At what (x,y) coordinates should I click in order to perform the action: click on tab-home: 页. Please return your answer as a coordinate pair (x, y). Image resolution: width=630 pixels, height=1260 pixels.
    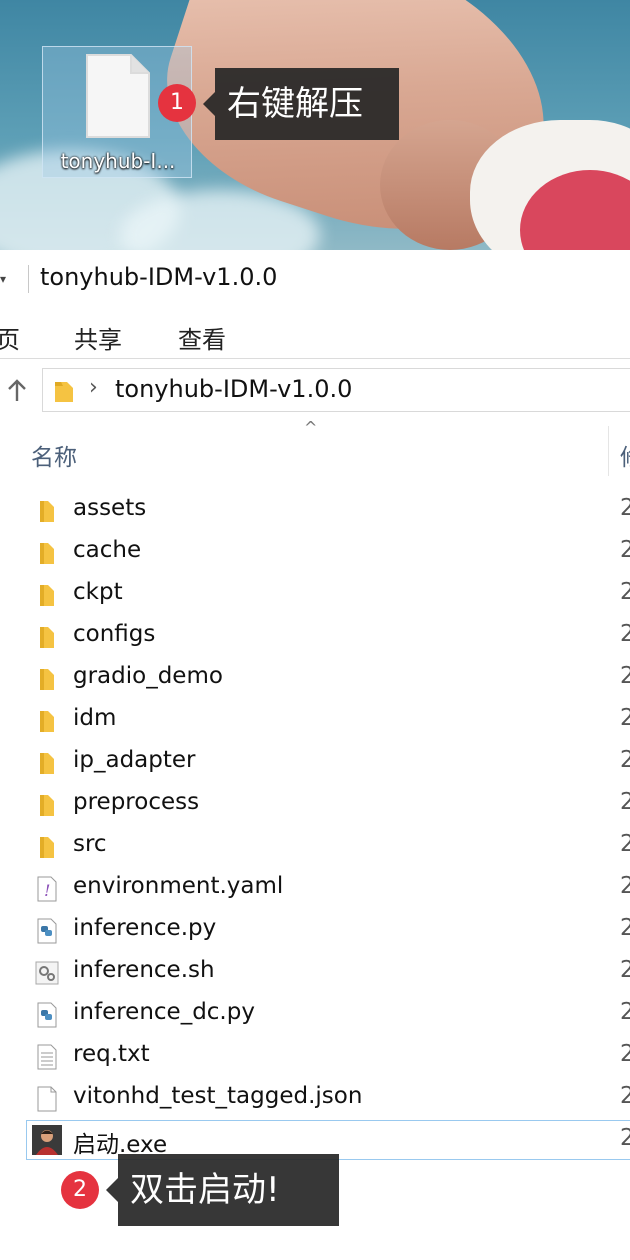
    Looking at the image, I should click on (10, 337).